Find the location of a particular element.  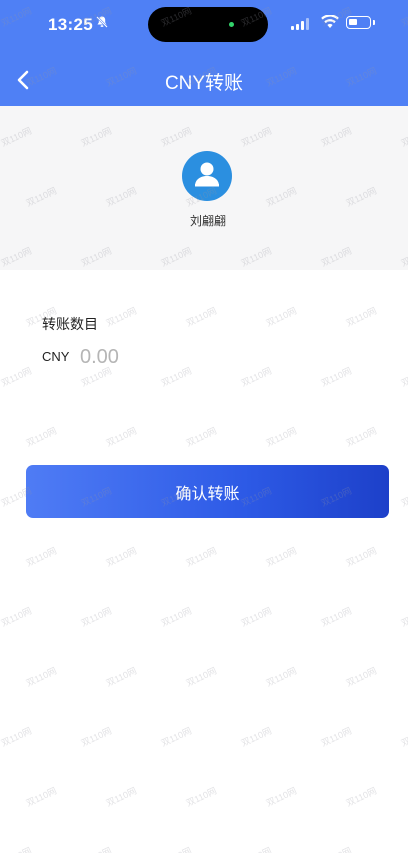

confirm-transfer-button: 确认转账 is located at coordinates (207, 491).